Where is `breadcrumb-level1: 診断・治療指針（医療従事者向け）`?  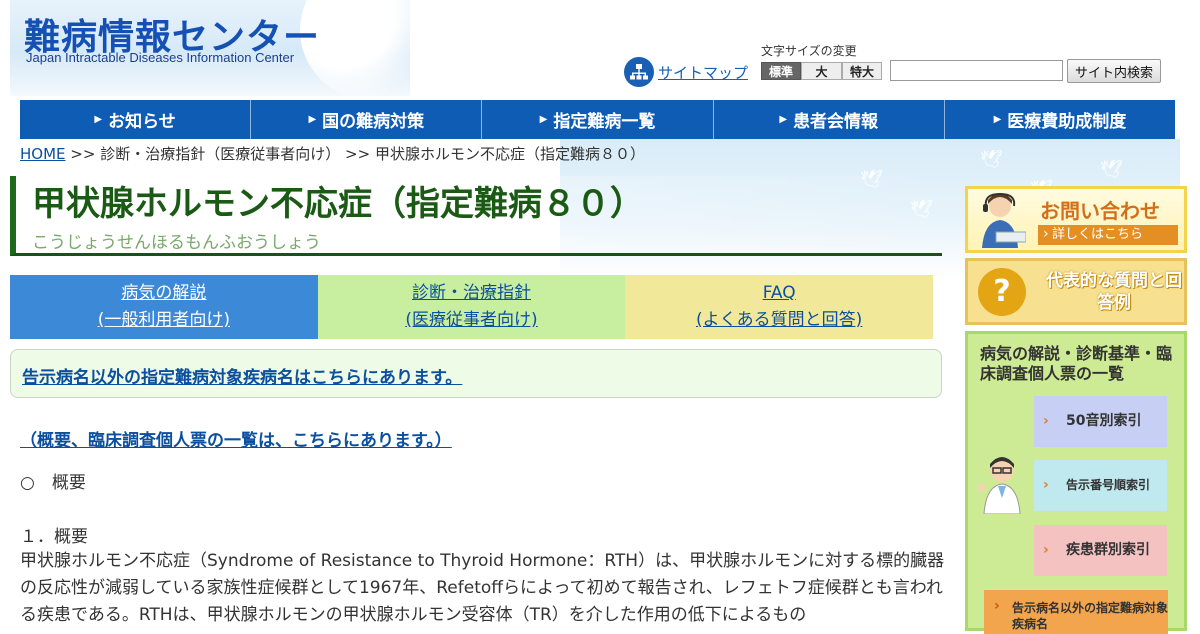 breadcrumb-level1: 診断・治療指針（医療従事者向け） is located at coordinates (220, 154).